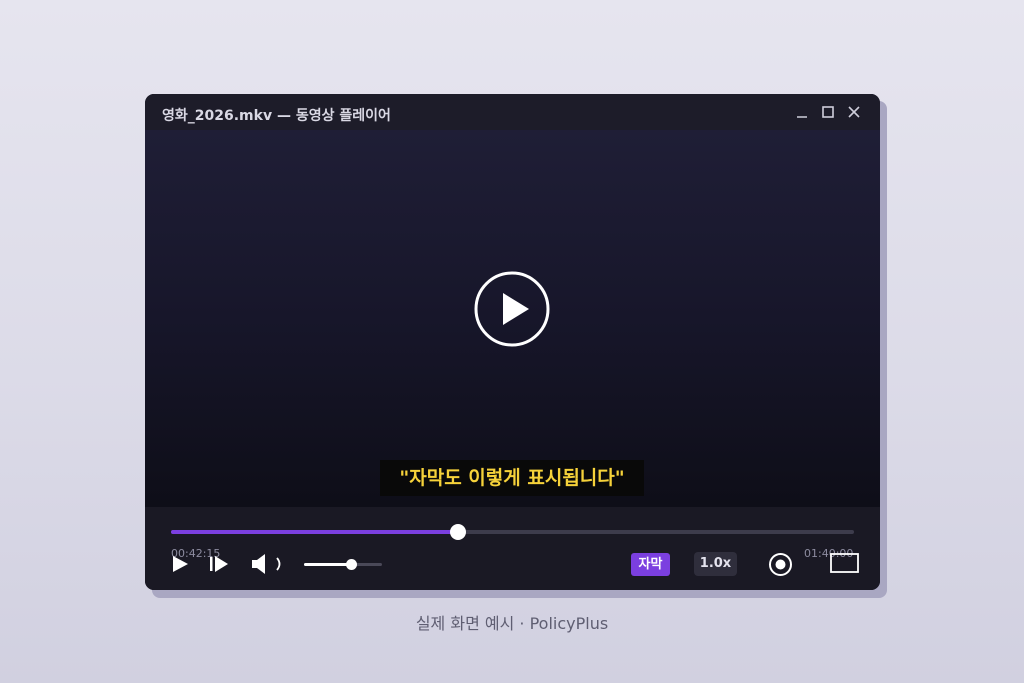 This screenshot has width=1024, height=683. Describe the element at coordinates (715, 564) in the screenshot. I see `playback-speed-button: 1.0x` at that location.